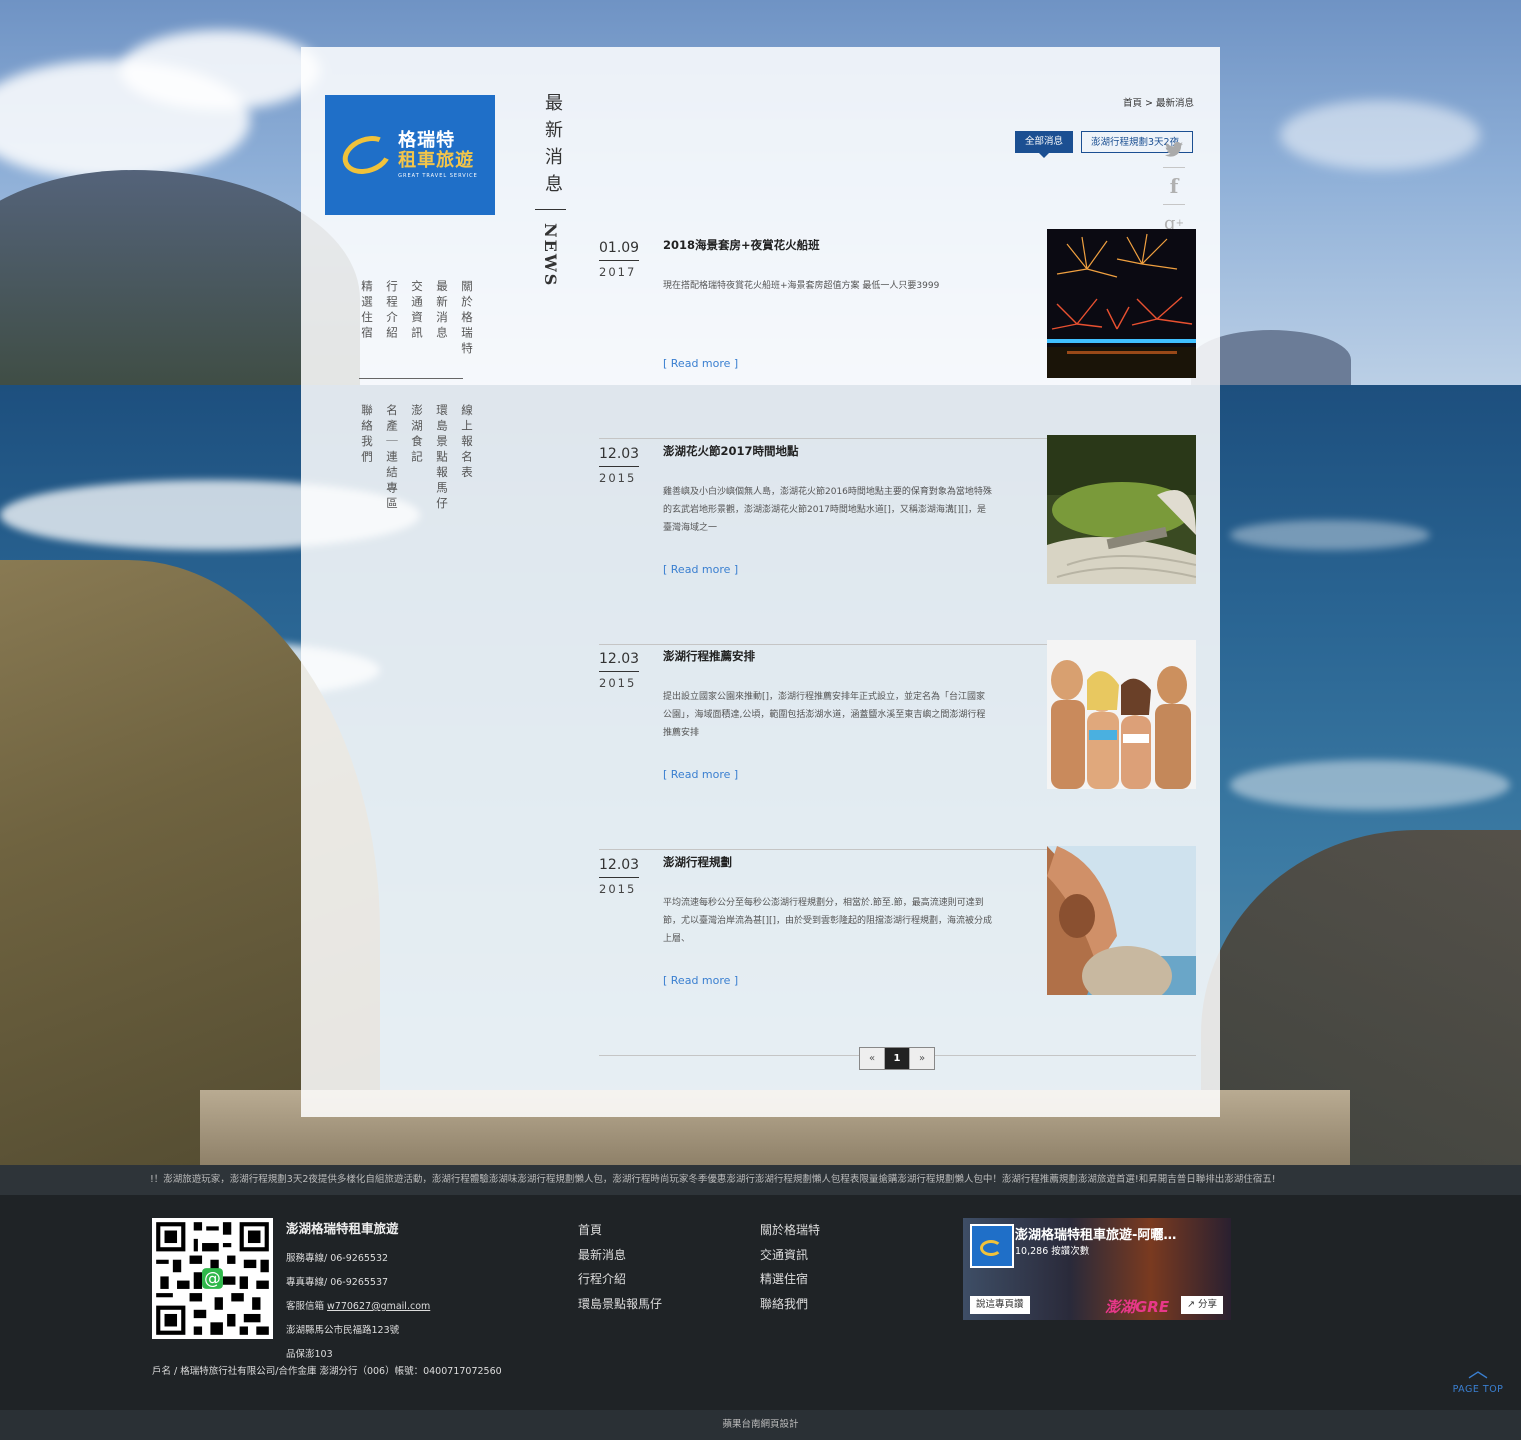 The image size is (1521, 1440). What do you see at coordinates (709, 656) in the screenshot?
I see `news-title: 澎湖行程推薦安排` at bounding box center [709, 656].